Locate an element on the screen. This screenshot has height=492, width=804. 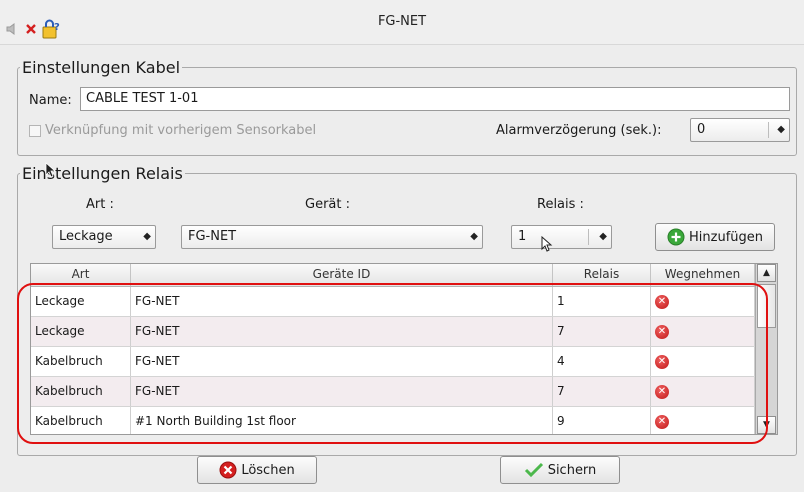
table-row: Kabelbruch FG-NET 4 ✕ is located at coordinates (393, 362).